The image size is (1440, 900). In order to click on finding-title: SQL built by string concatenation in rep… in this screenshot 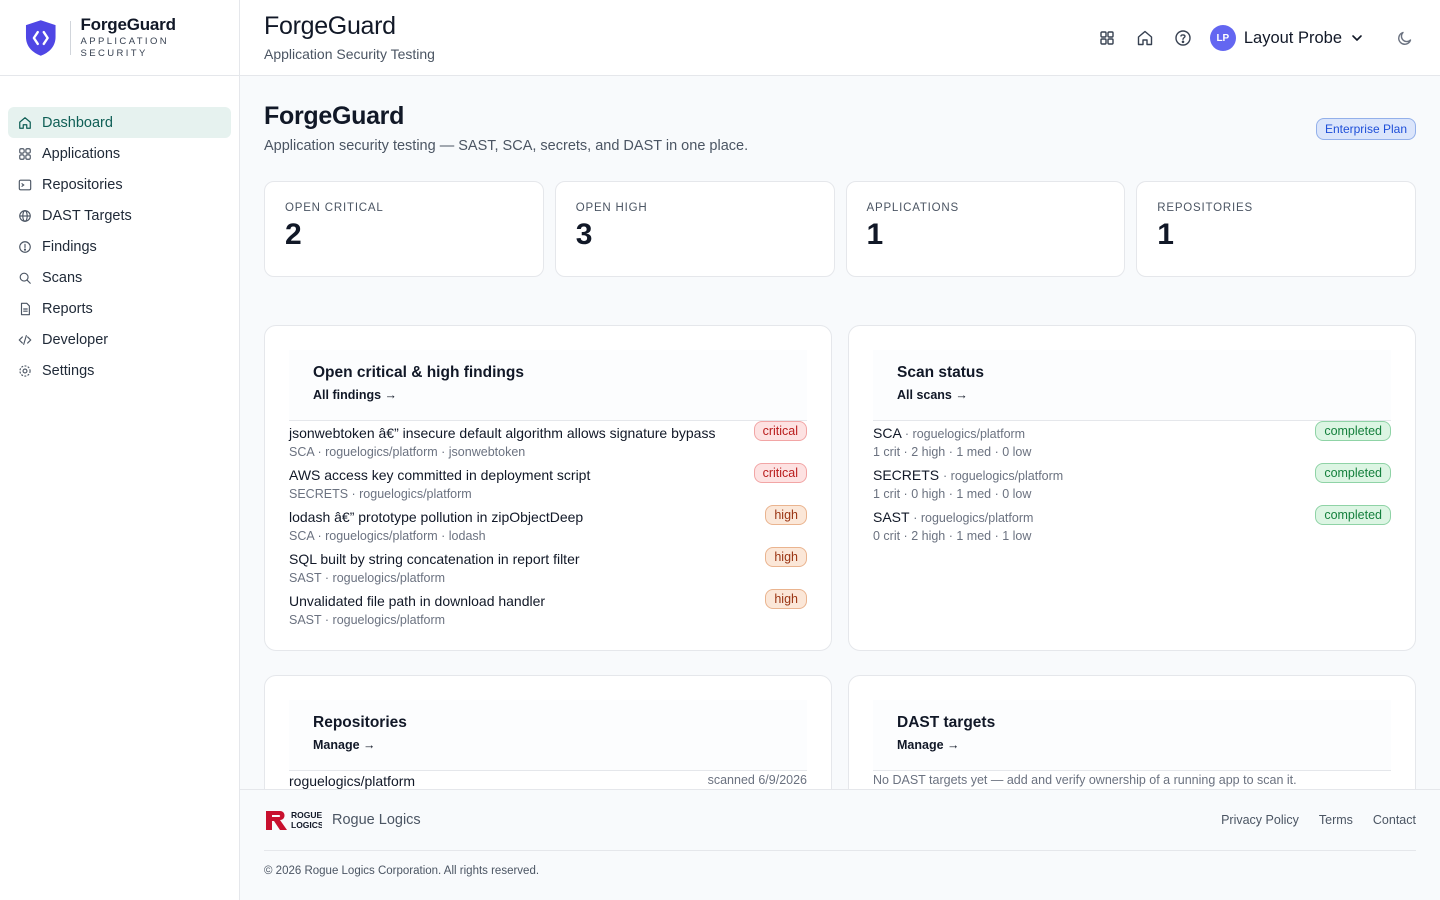, I will do `click(434, 559)`.